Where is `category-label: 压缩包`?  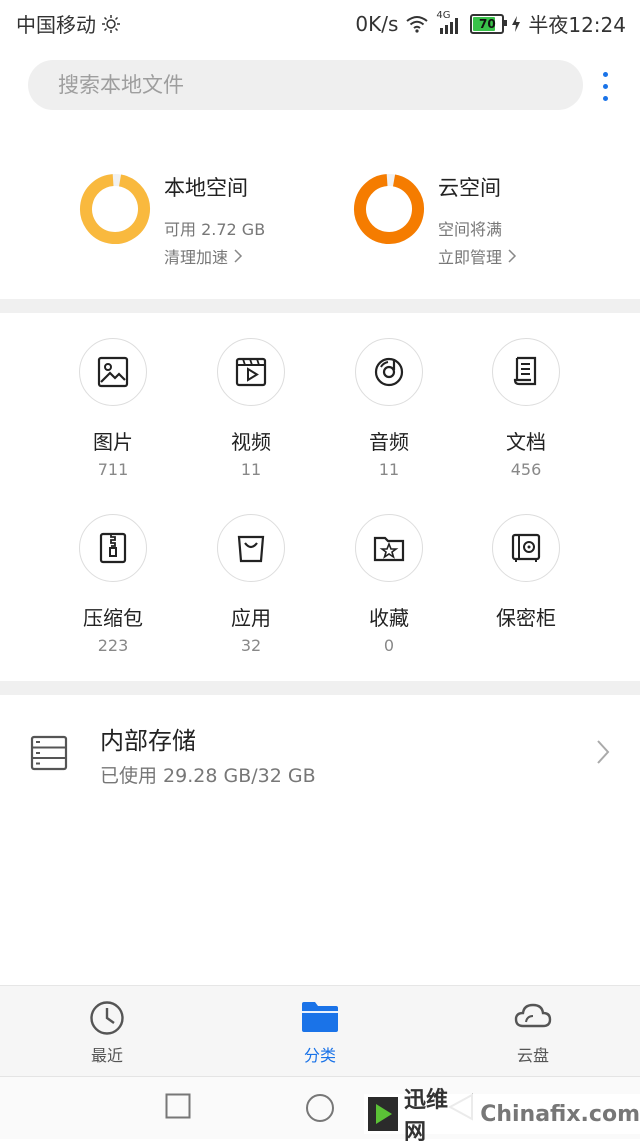 category-label: 压缩包 is located at coordinates (113, 618).